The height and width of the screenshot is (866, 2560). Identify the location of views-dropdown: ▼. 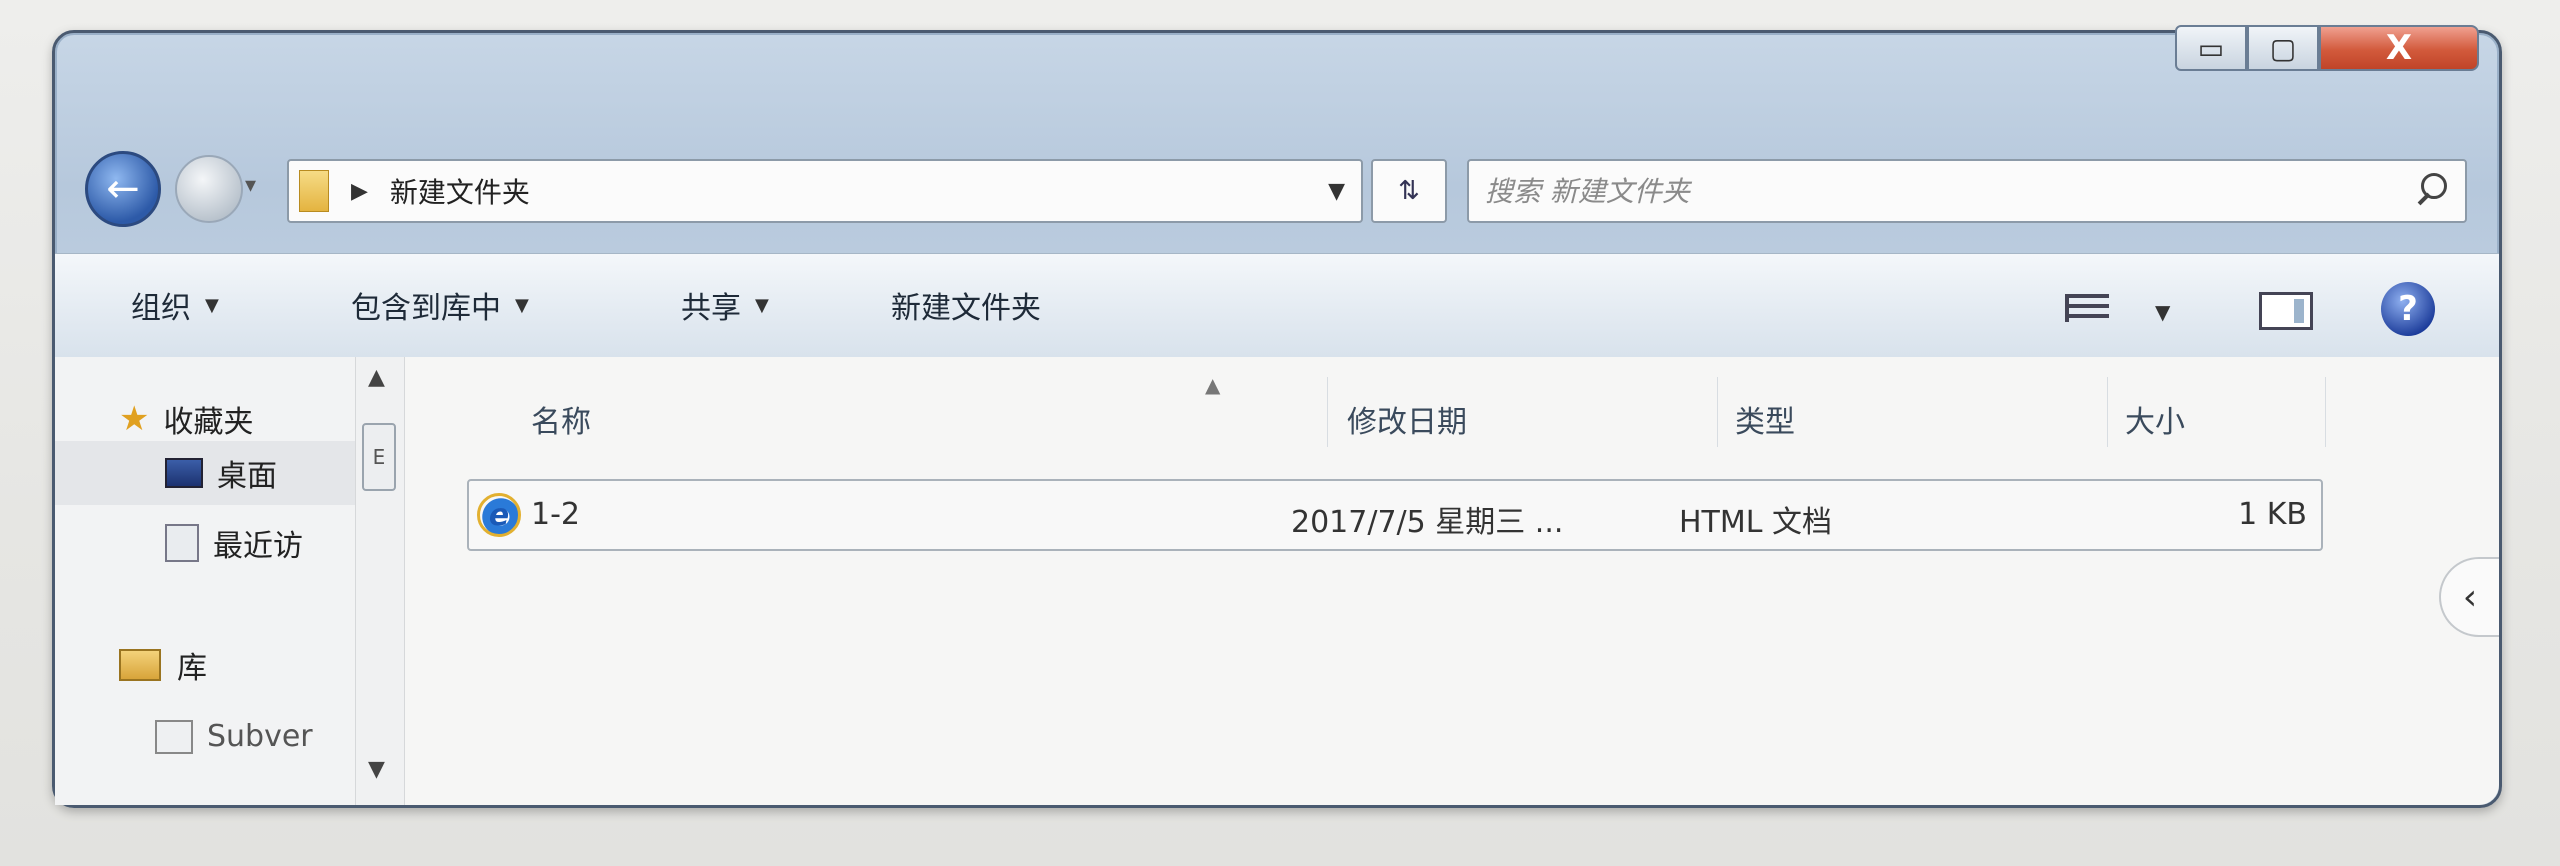
(2162, 312).